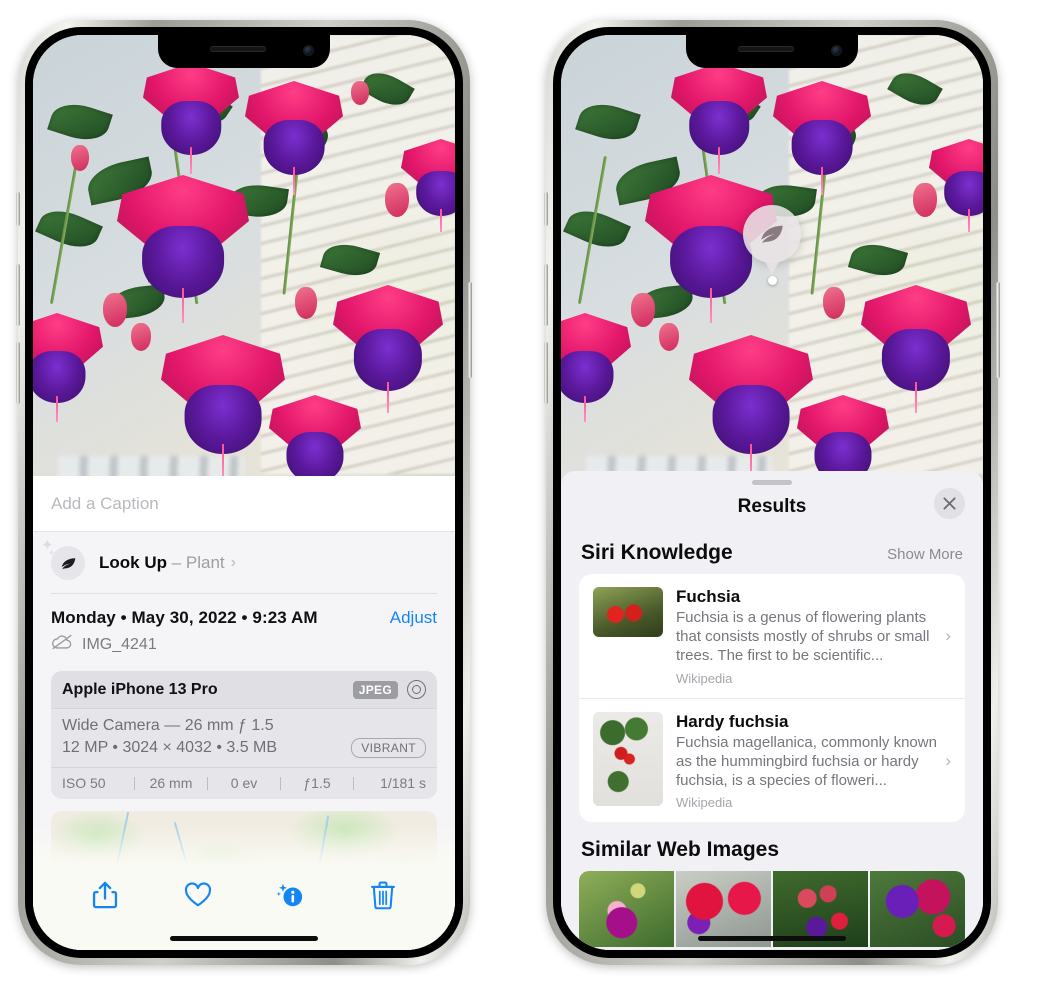 This screenshot has height=985, width=1055. I want to click on exif-row: ISO 50 26 mm 0 ev ƒ1.5 1/181 s, so click(244, 783).